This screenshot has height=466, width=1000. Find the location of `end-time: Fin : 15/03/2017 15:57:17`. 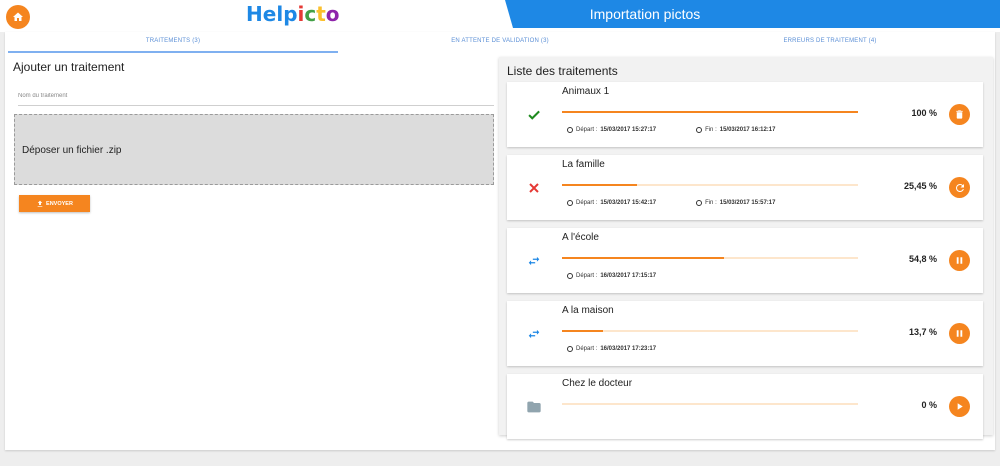

end-time: Fin : 15/03/2017 15:57:17 is located at coordinates (735, 203).